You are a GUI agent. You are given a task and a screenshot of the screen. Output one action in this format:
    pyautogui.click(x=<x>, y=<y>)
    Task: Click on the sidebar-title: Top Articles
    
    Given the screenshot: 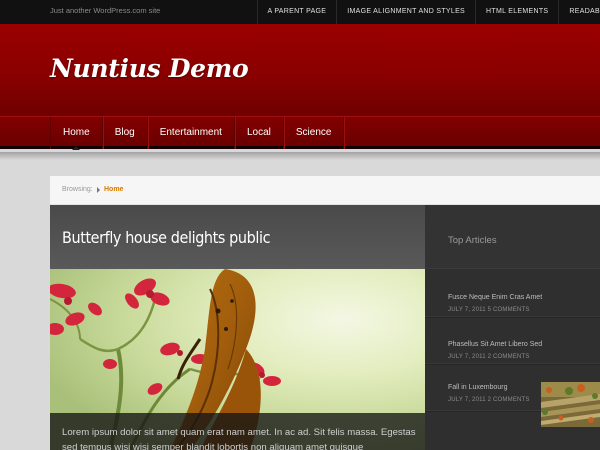 What is the action you would take?
    pyautogui.click(x=472, y=240)
    